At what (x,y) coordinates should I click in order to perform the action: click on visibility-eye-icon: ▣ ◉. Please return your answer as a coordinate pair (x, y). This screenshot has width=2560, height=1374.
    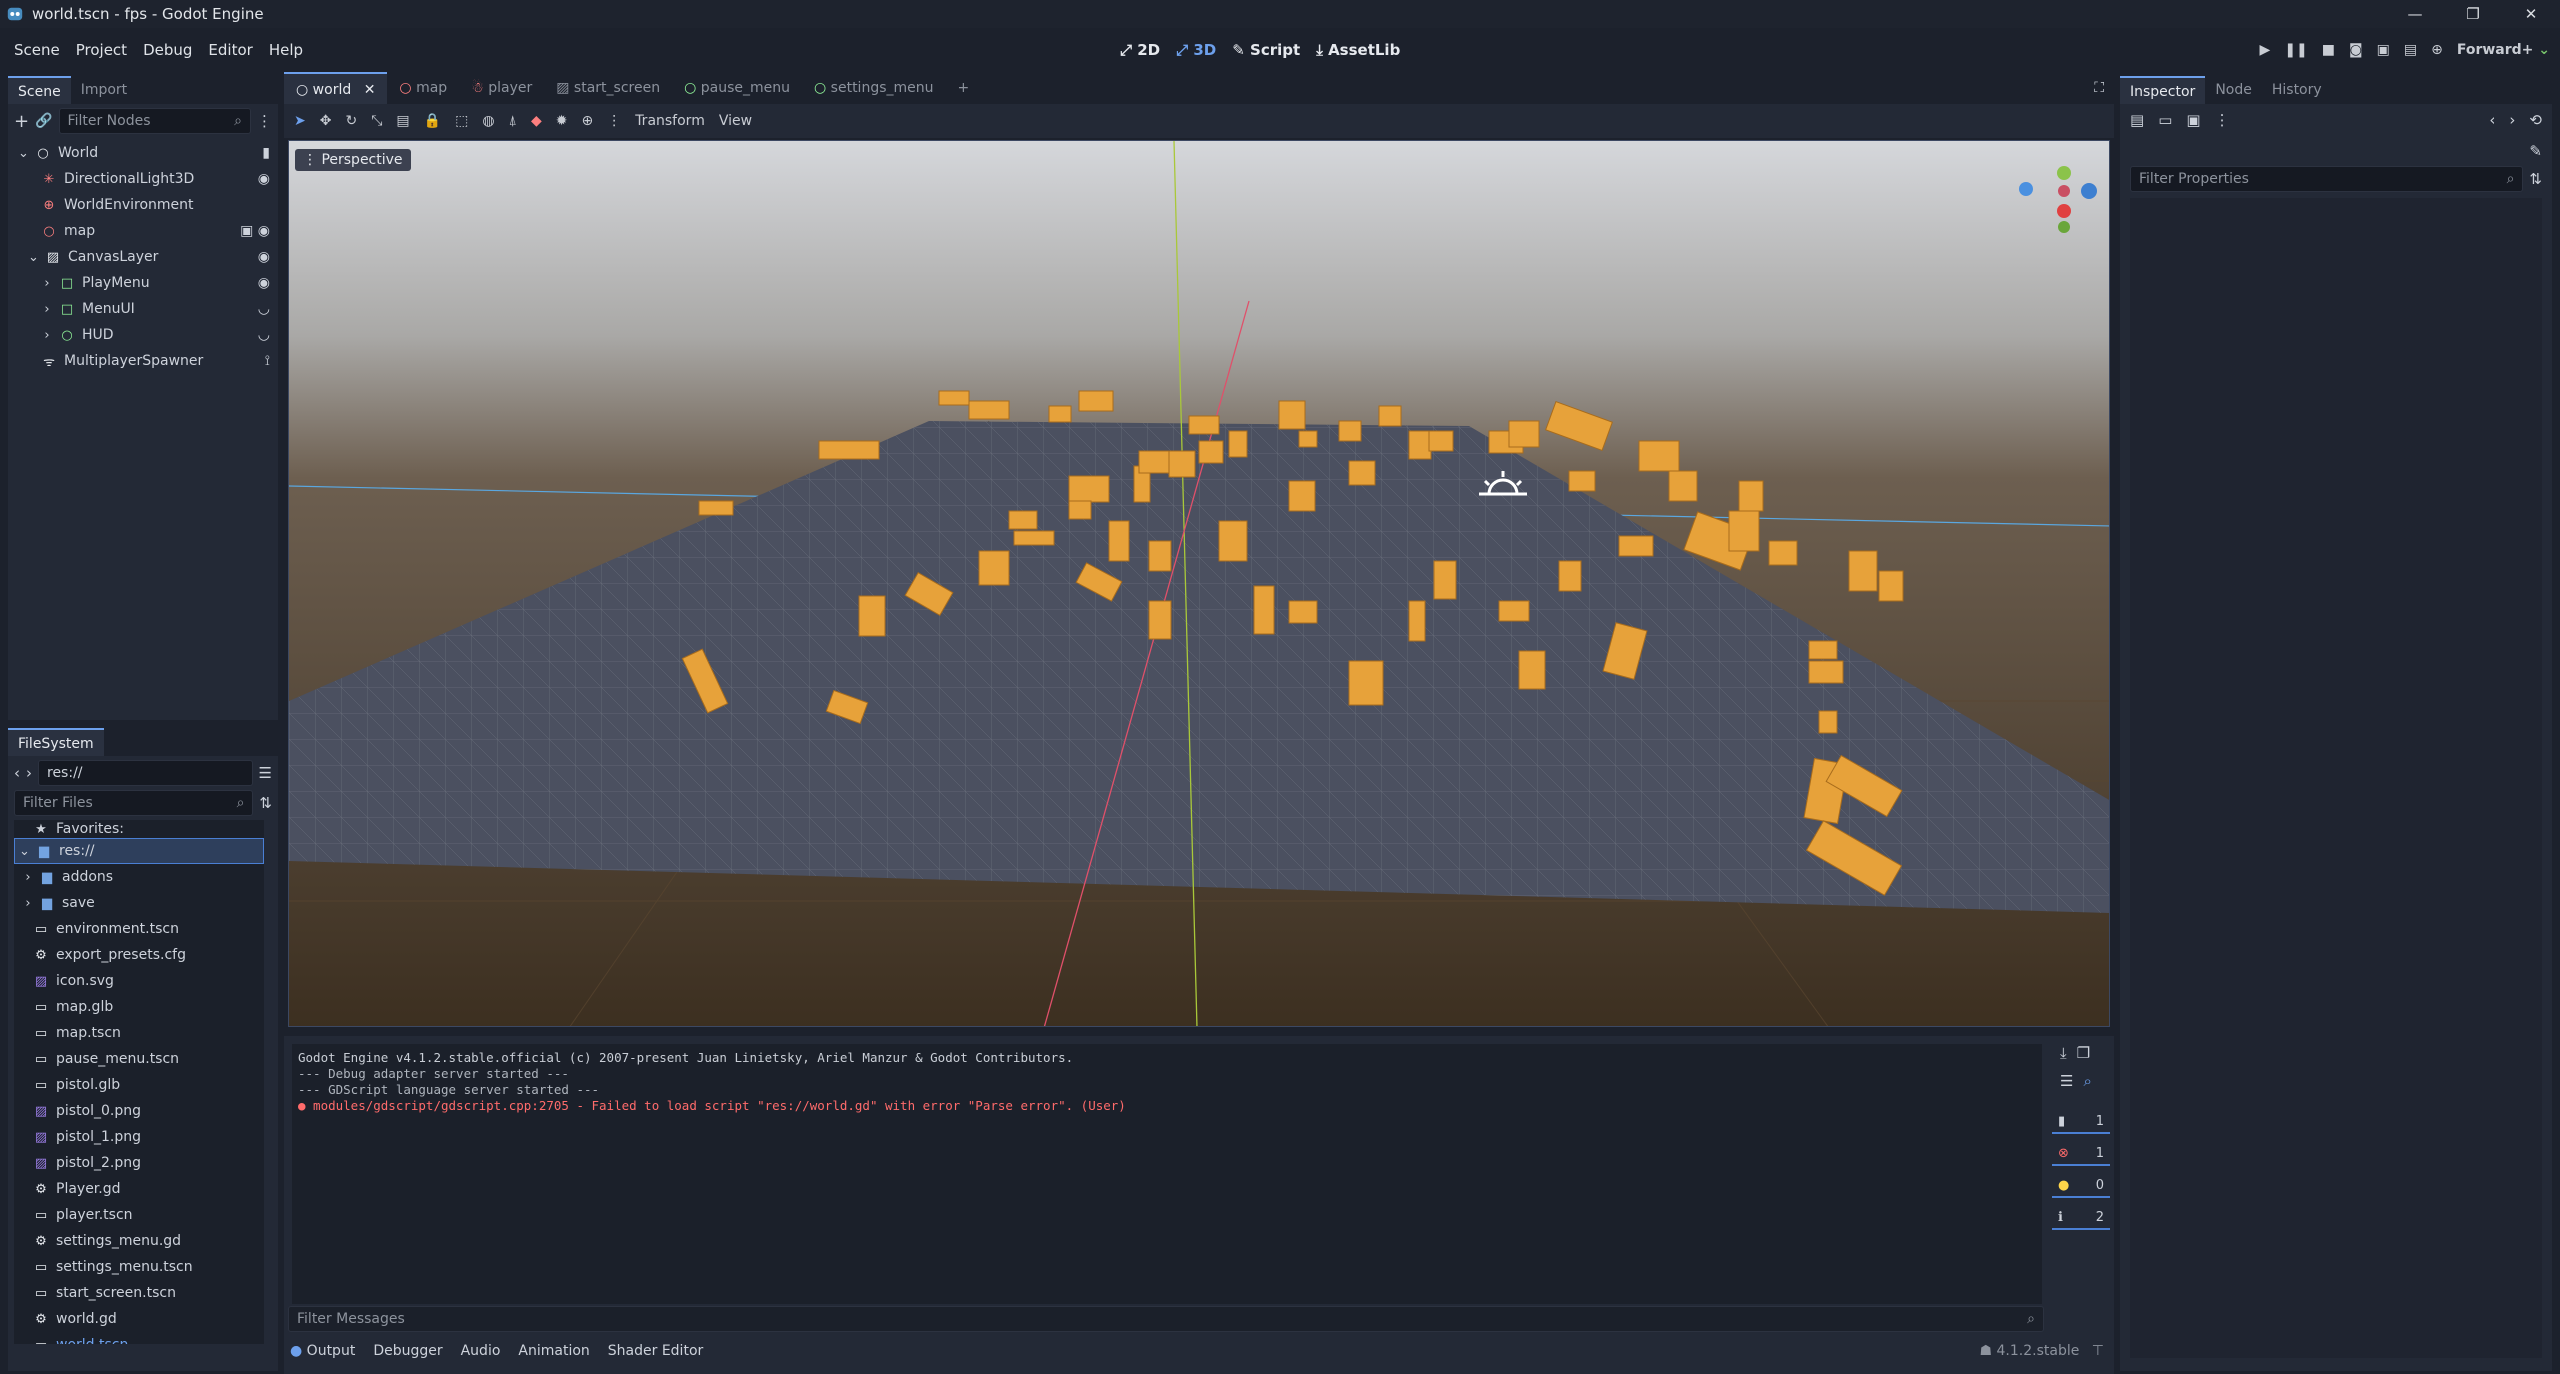
    Looking at the image, I should click on (255, 231).